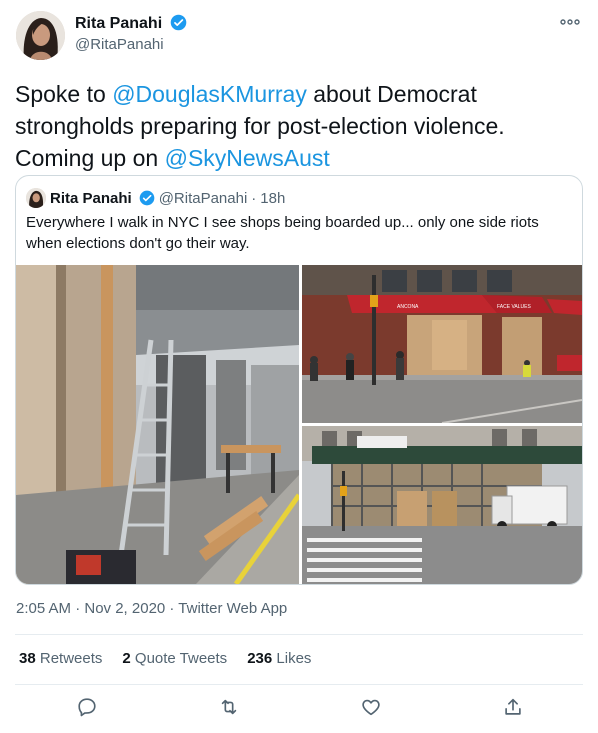  What do you see at coordinates (299, 710) in the screenshot?
I see `action-bar` at bounding box center [299, 710].